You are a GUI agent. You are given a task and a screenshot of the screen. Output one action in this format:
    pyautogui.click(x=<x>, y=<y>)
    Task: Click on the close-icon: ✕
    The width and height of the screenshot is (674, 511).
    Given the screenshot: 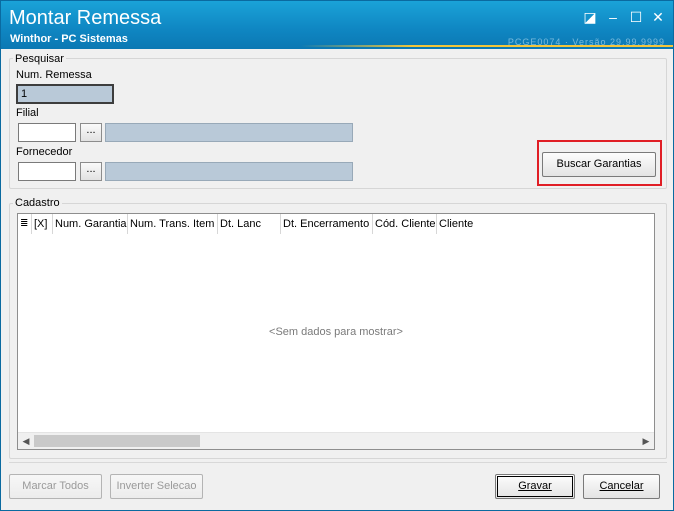 What is the action you would take?
    pyautogui.click(x=658, y=17)
    